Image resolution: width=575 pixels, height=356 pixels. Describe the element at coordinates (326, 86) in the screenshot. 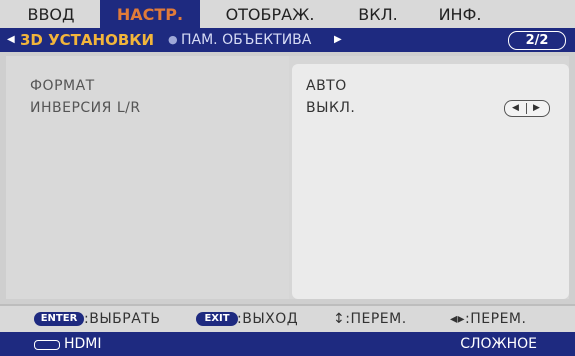

I see `setting-value-format: АВТО` at that location.